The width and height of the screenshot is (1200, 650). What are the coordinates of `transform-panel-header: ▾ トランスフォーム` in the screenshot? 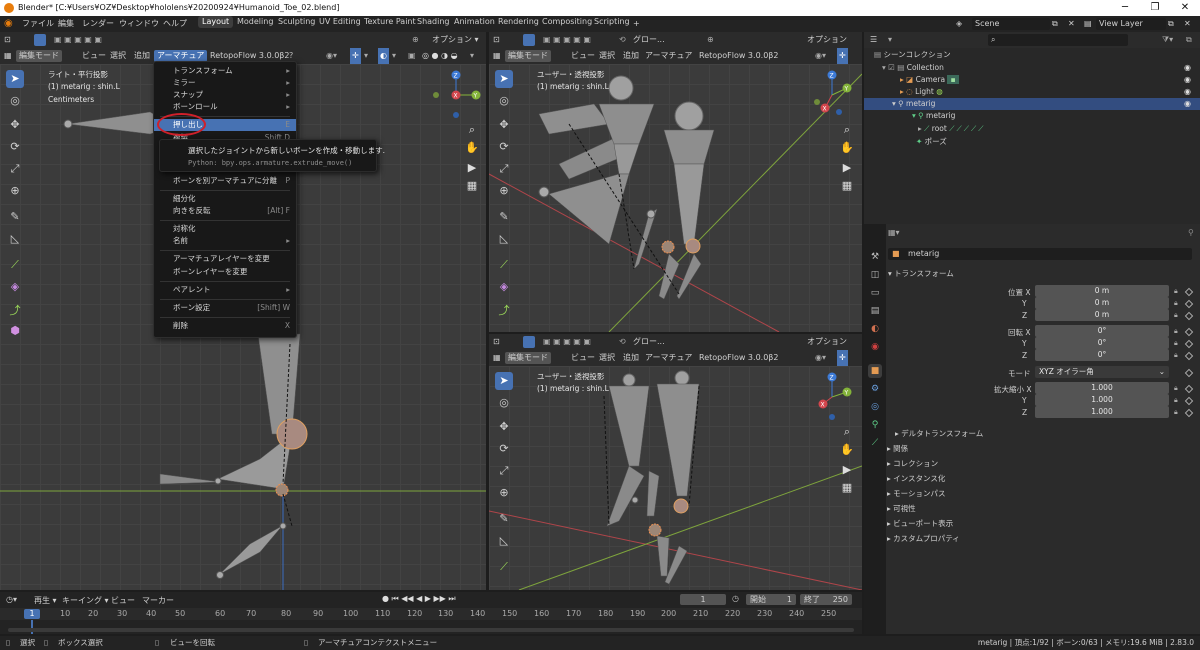 It's located at (921, 273).